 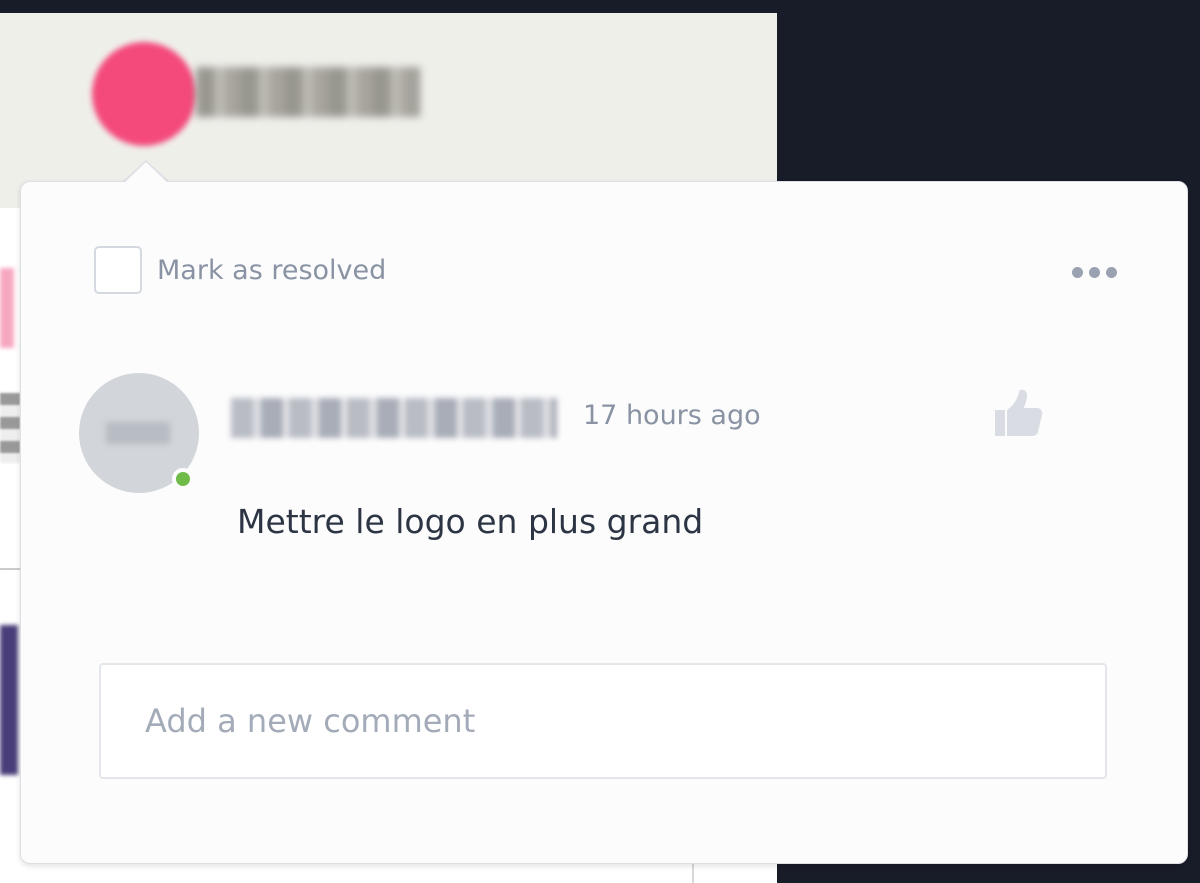 What do you see at coordinates (672, 415) in the screenshot?
I see `comment-timestamp: 17 hours ago` at bounding box center [672, 415].